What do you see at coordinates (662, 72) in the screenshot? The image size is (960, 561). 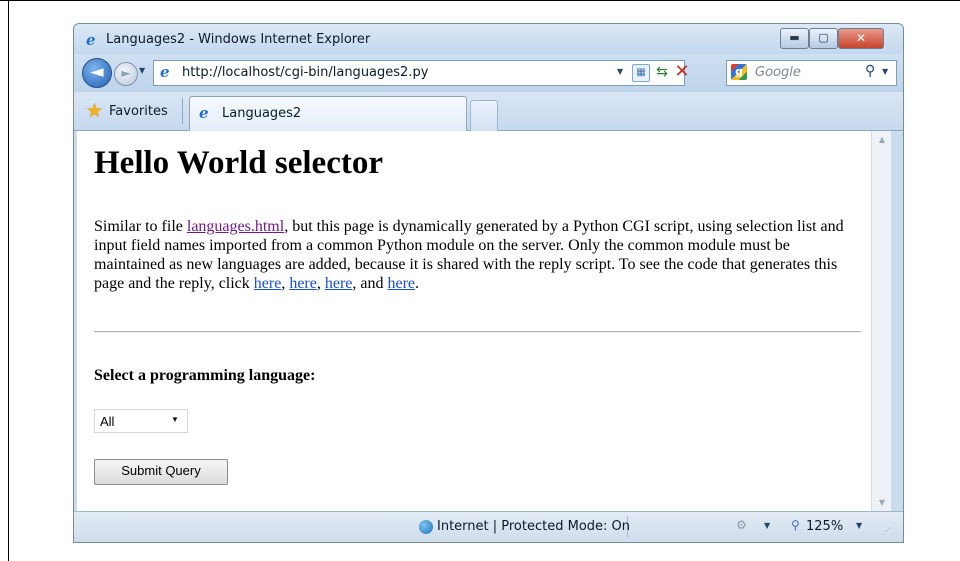 I see `refresh-icon: ⇆` at bounding box center [662, 72].